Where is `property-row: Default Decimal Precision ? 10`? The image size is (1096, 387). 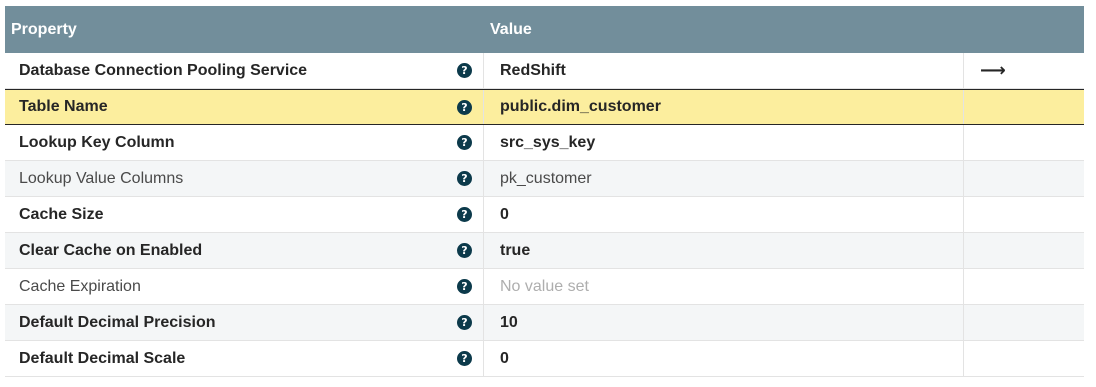 property-row: Default Decimal Precision ? 10 is located at coordinates (544, 323).